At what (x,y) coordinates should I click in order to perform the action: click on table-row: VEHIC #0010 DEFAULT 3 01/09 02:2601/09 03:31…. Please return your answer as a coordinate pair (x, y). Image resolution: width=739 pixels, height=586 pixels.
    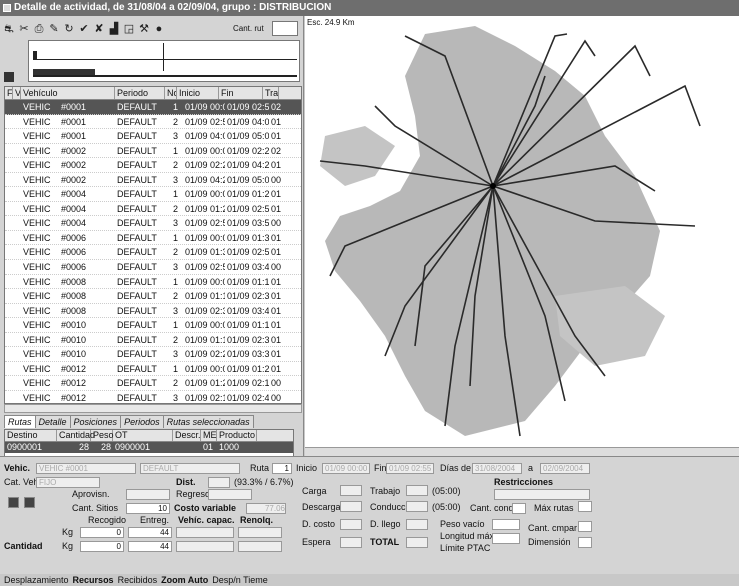
    Looking at the image, I should click on (153, 354).